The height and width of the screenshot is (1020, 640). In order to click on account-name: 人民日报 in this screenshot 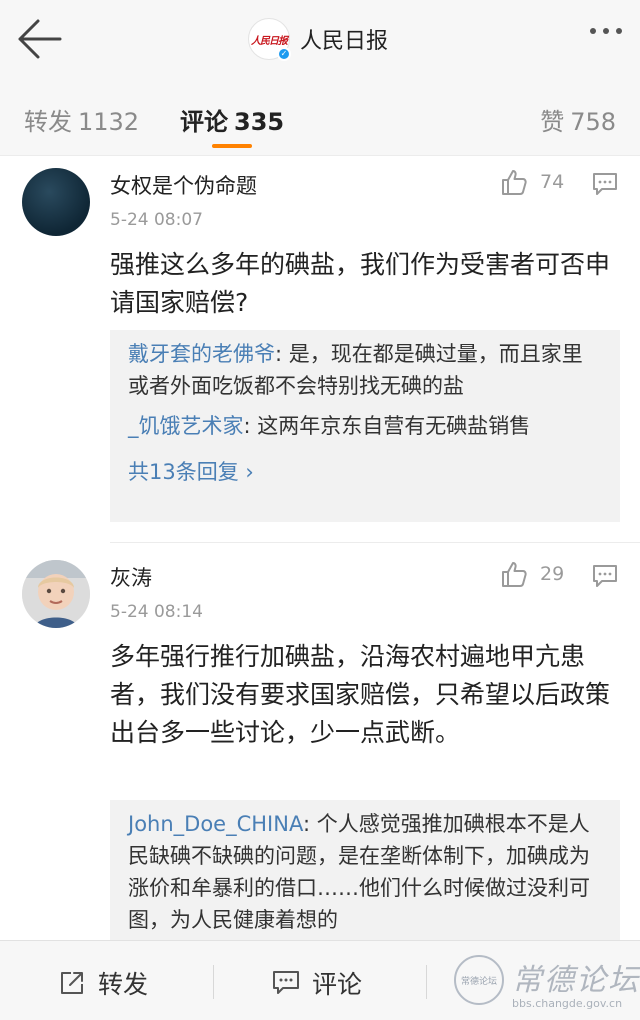, I will do `click(344, 41)`.